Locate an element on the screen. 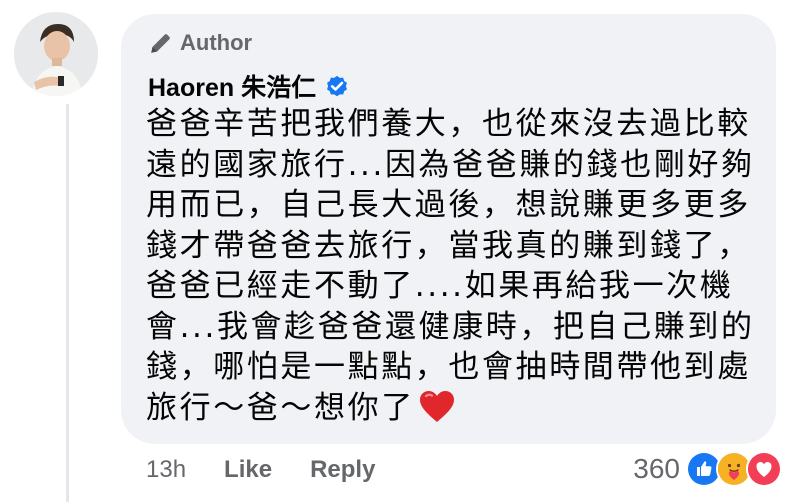 Image resolution: width=800 pixels, height=502 pixels. commenter-name-row: Haoren 朱浩仁 is located at coordinates (249, 86).